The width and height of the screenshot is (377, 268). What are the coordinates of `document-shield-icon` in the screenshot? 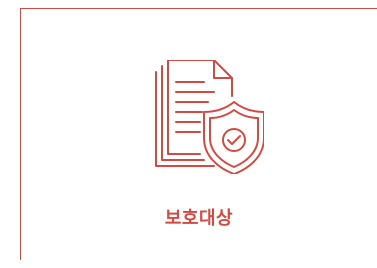 It's located at (208, 117).